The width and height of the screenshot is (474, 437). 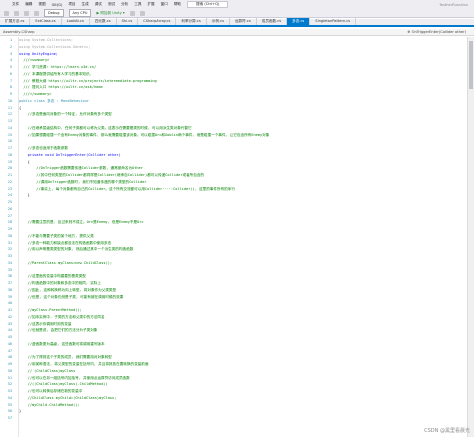 I want to click on line-number: 36, so click(x=9, y=276).